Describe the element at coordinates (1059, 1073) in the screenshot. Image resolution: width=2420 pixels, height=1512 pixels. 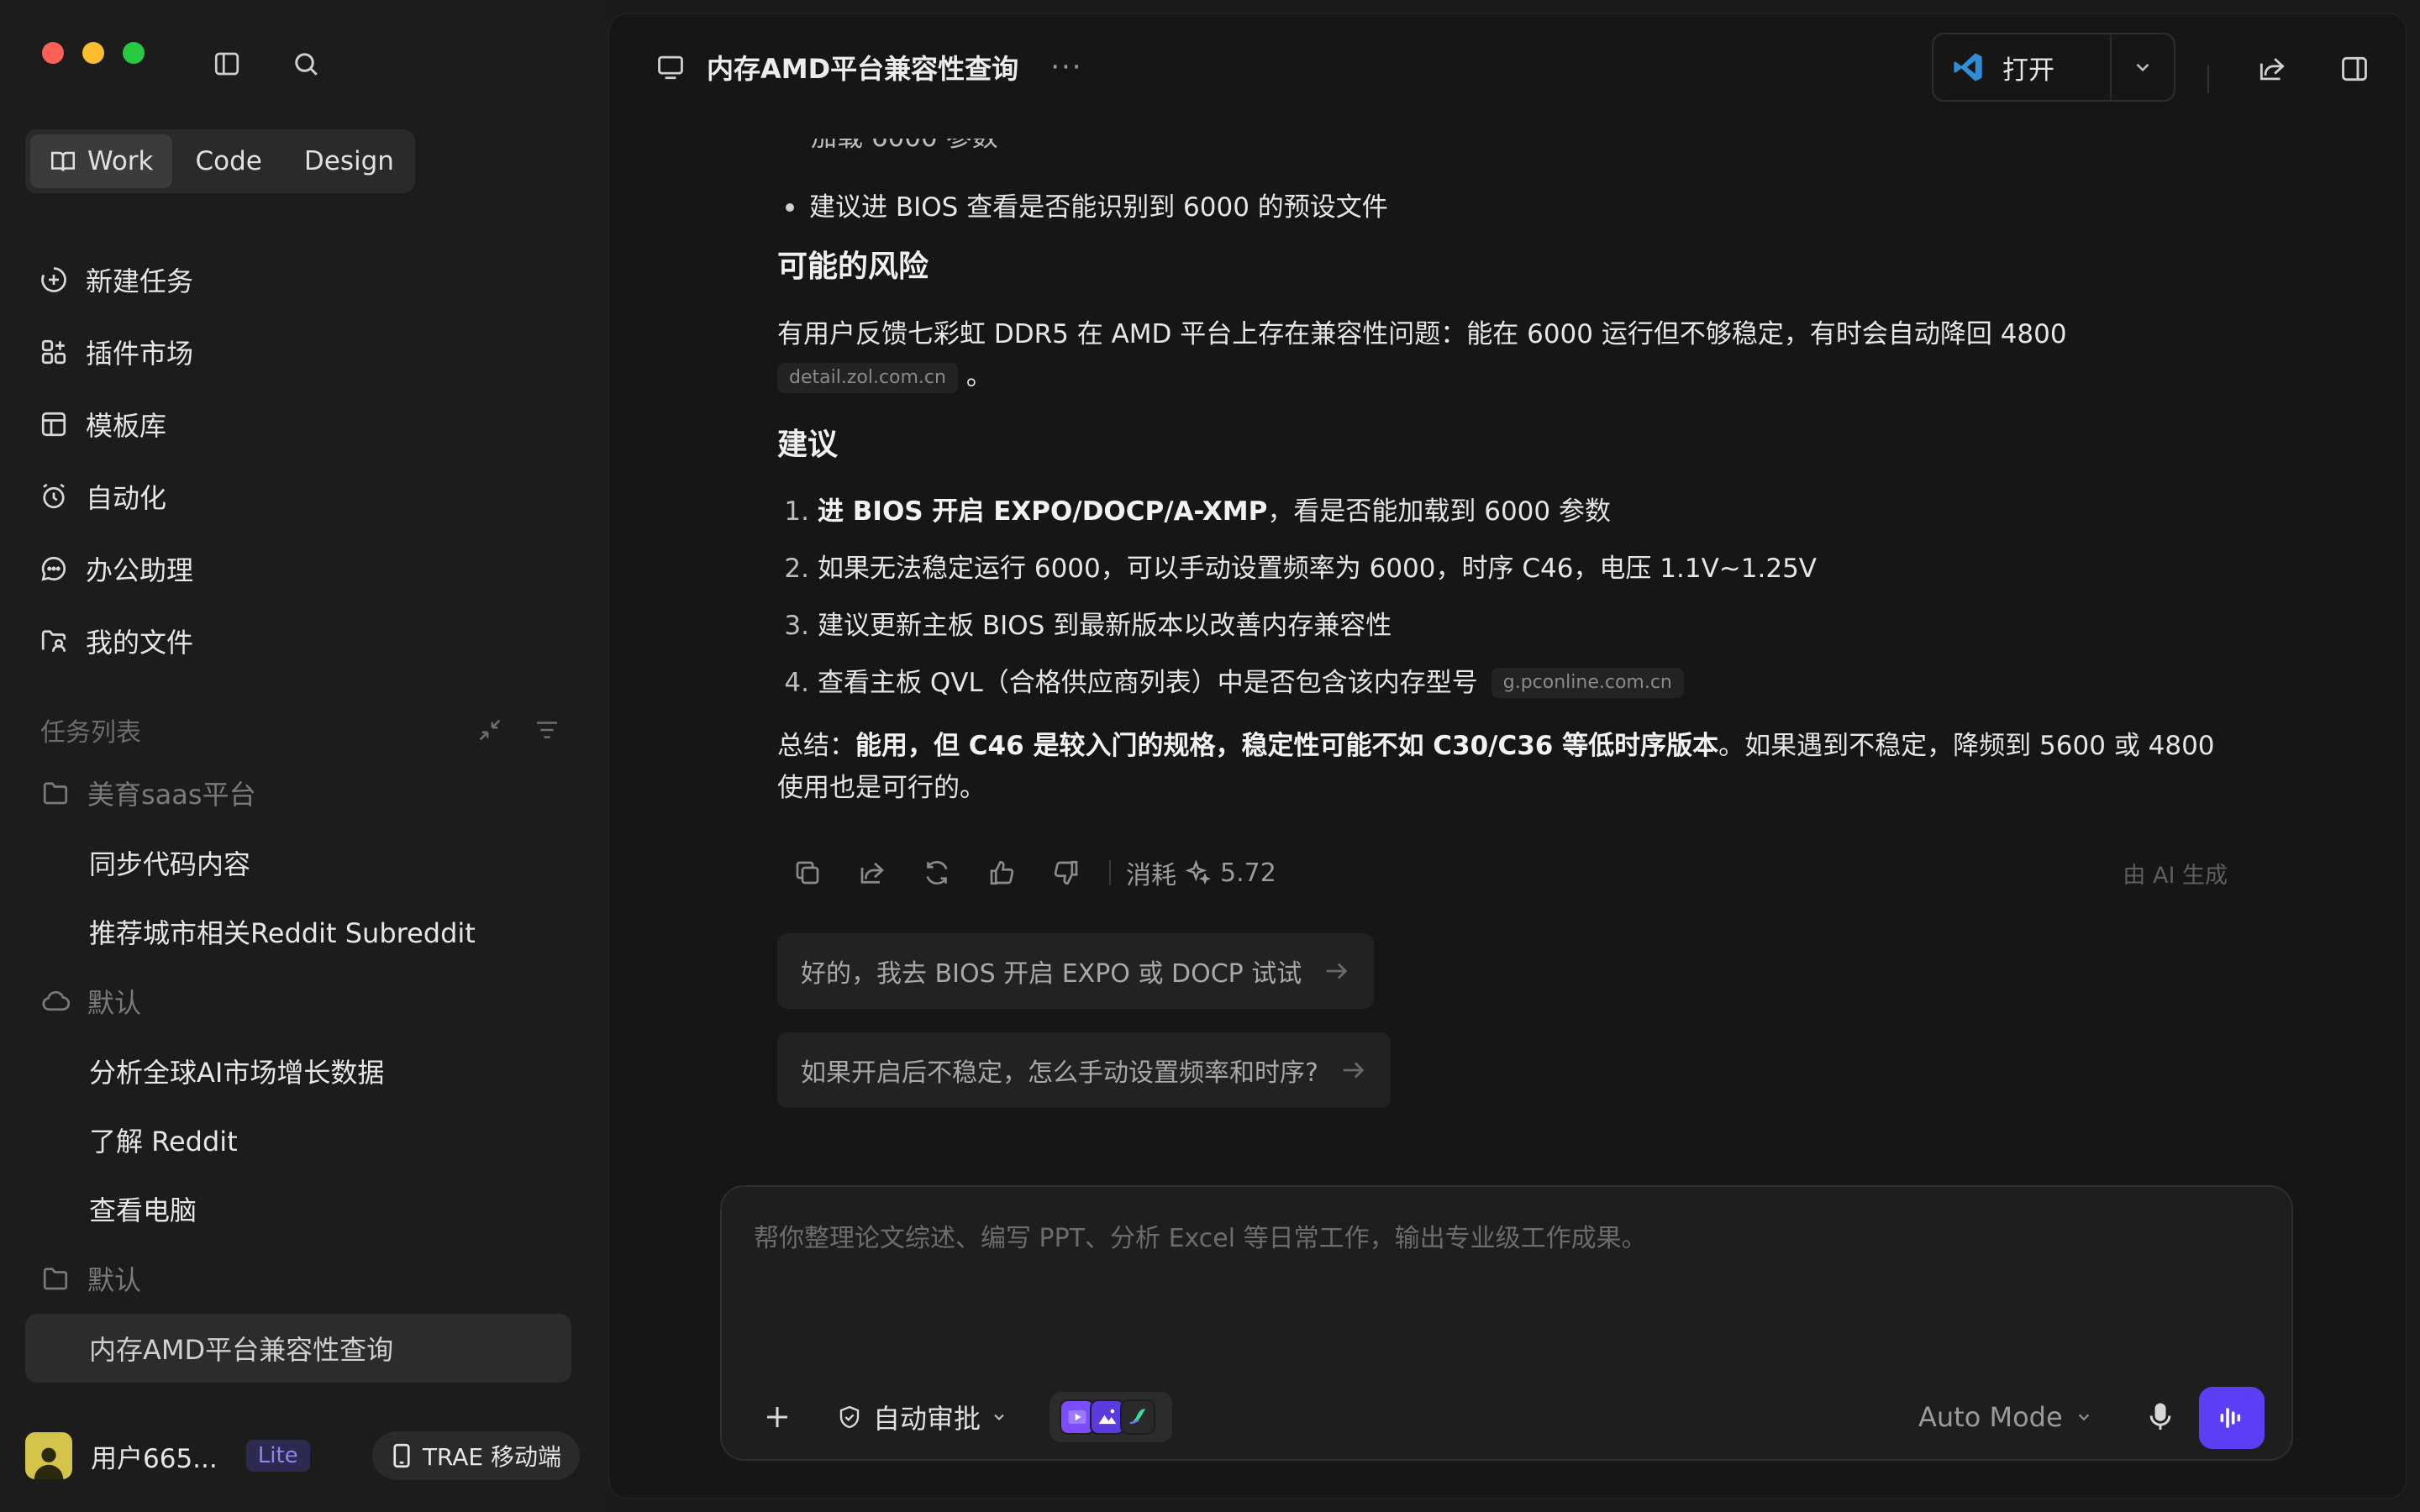
I see `suggestion-text: 如果开启后不稳定，怎么手动设置频率和时序?` at that location.